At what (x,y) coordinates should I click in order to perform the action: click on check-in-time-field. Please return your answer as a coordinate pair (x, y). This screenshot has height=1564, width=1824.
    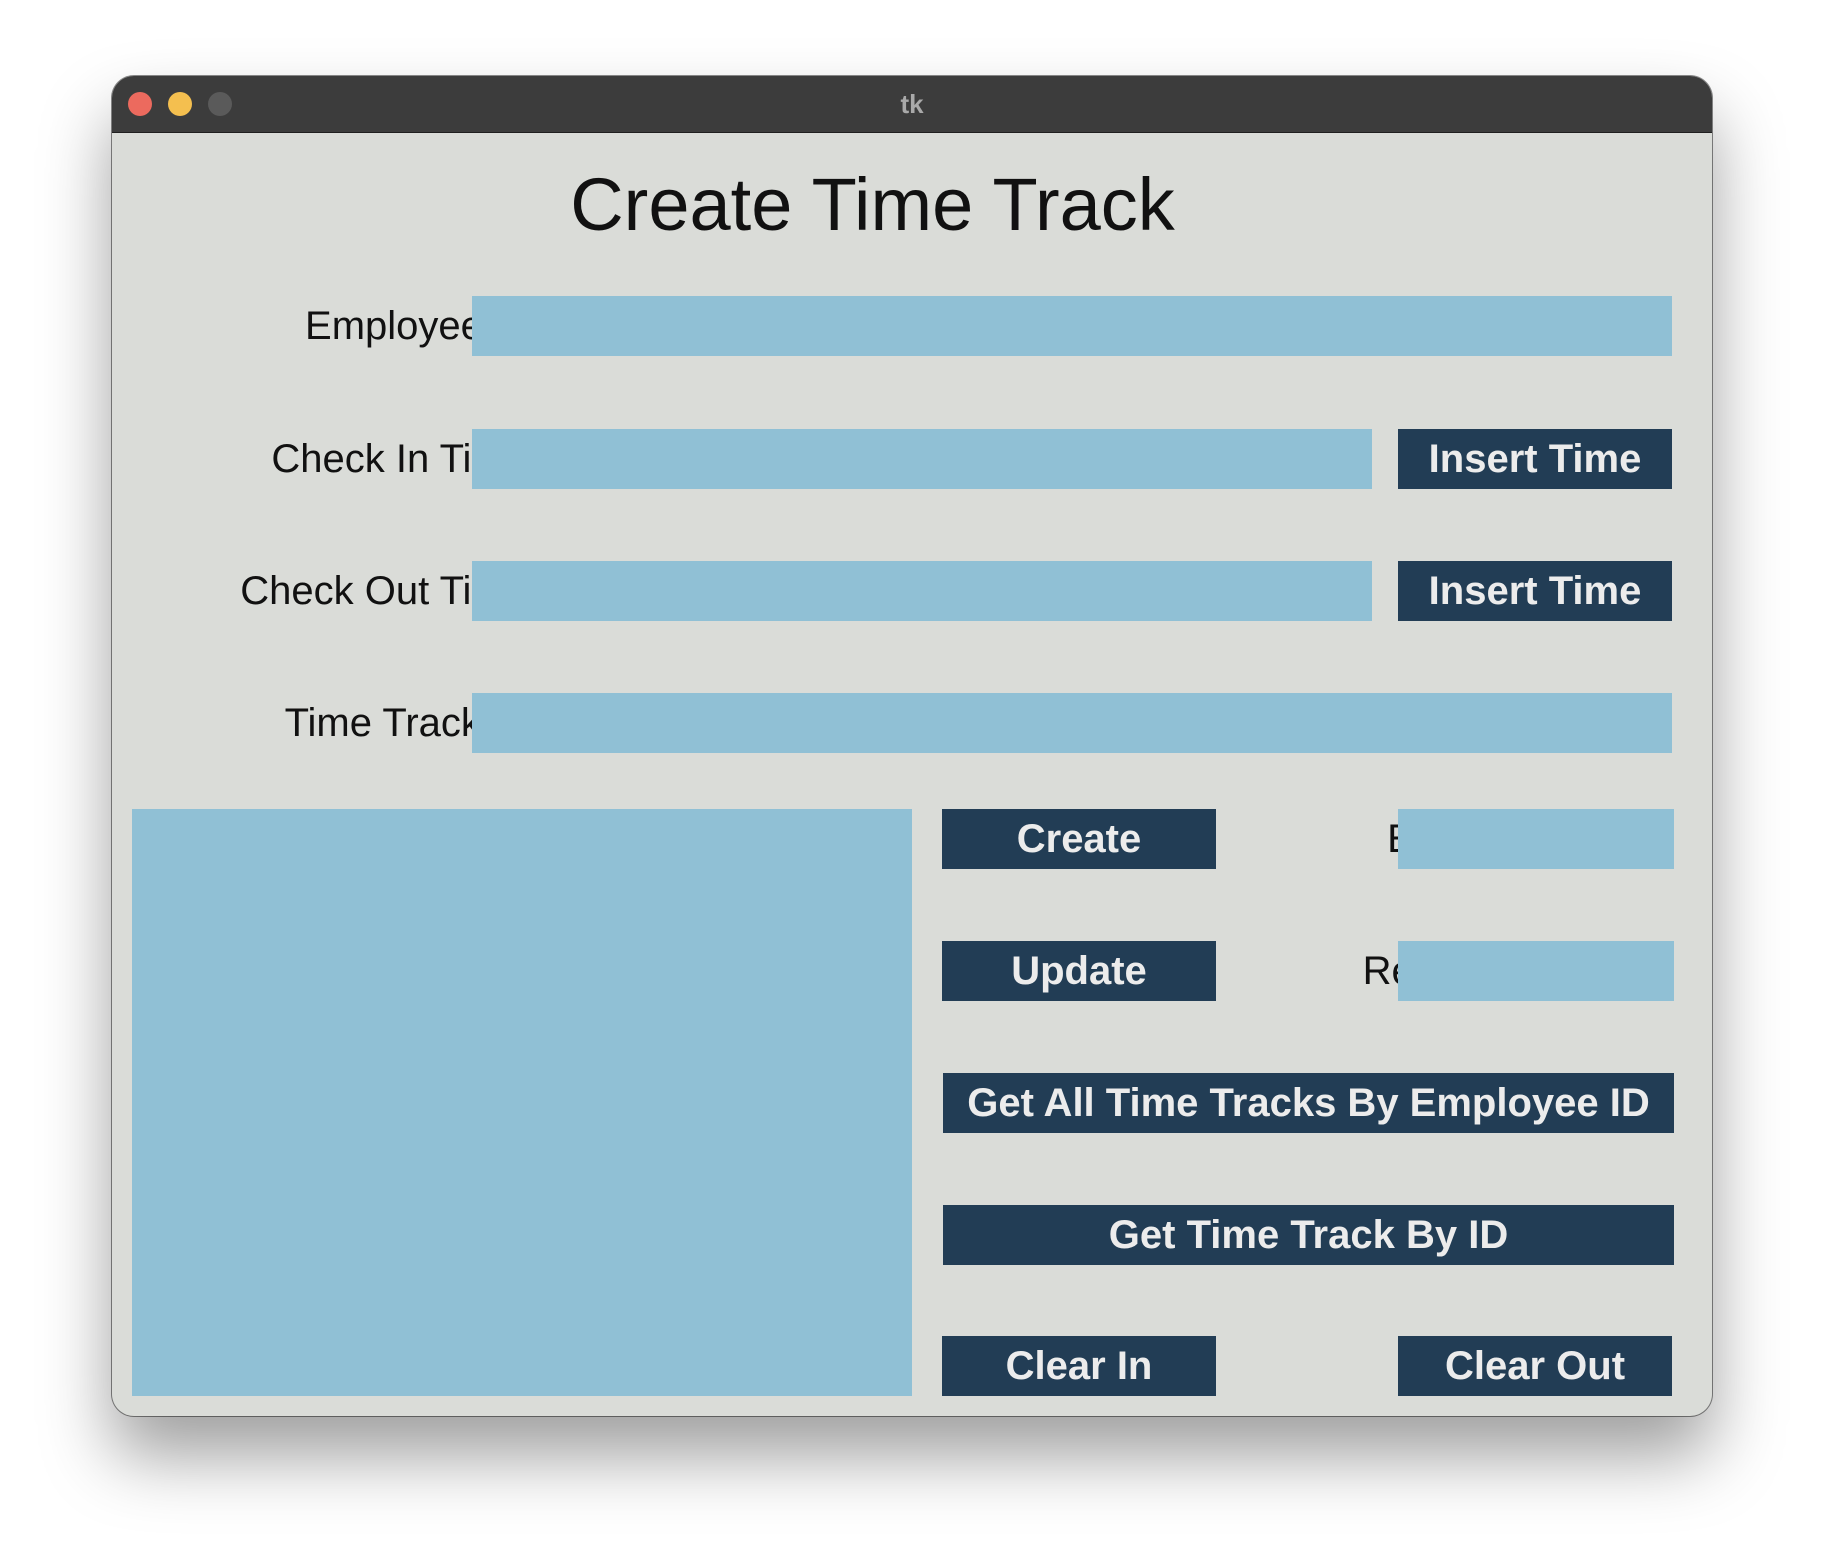
    Looking at the image, I should click on (922, 459).